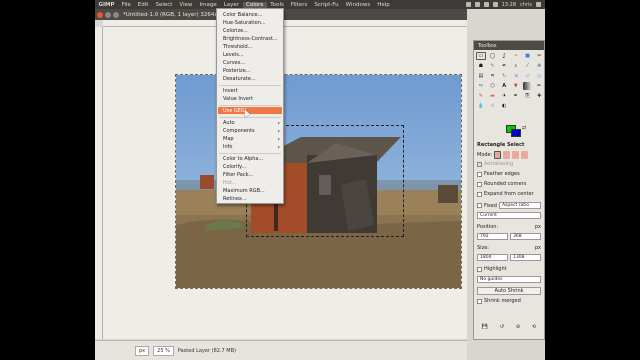 The height and width of the screenshot is (360, 640). Describe the element at coordinates (519, 205) in the screenshot. I see `fixed-select: Aspect ratio` at that location.